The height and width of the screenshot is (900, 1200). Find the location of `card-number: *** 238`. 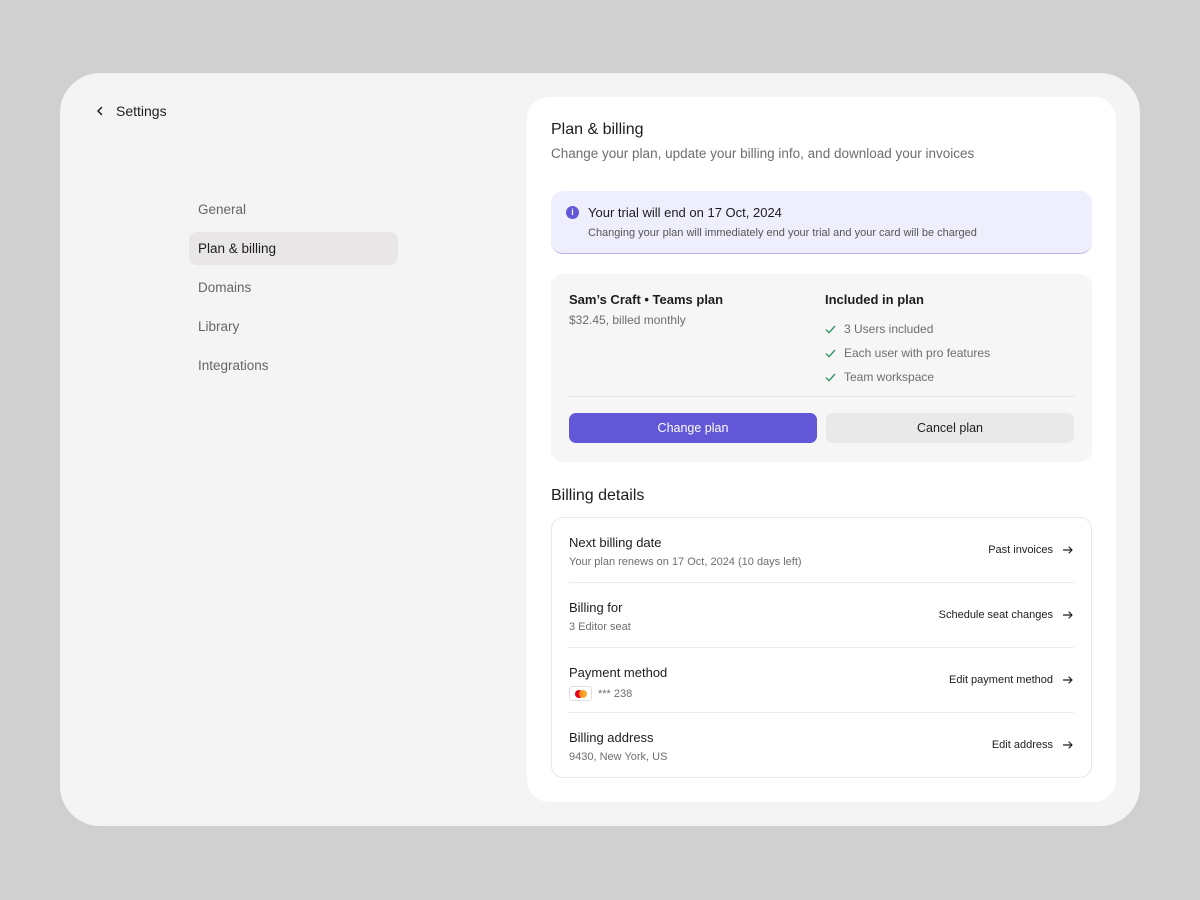

card-number: *** 238 is located at coordinates (615, 693).